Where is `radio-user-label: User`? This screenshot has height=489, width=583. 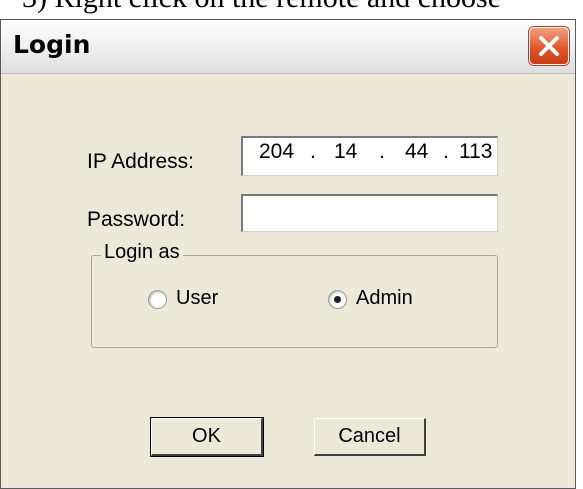
radio-user-label: User is located at coordinates (197, 298).